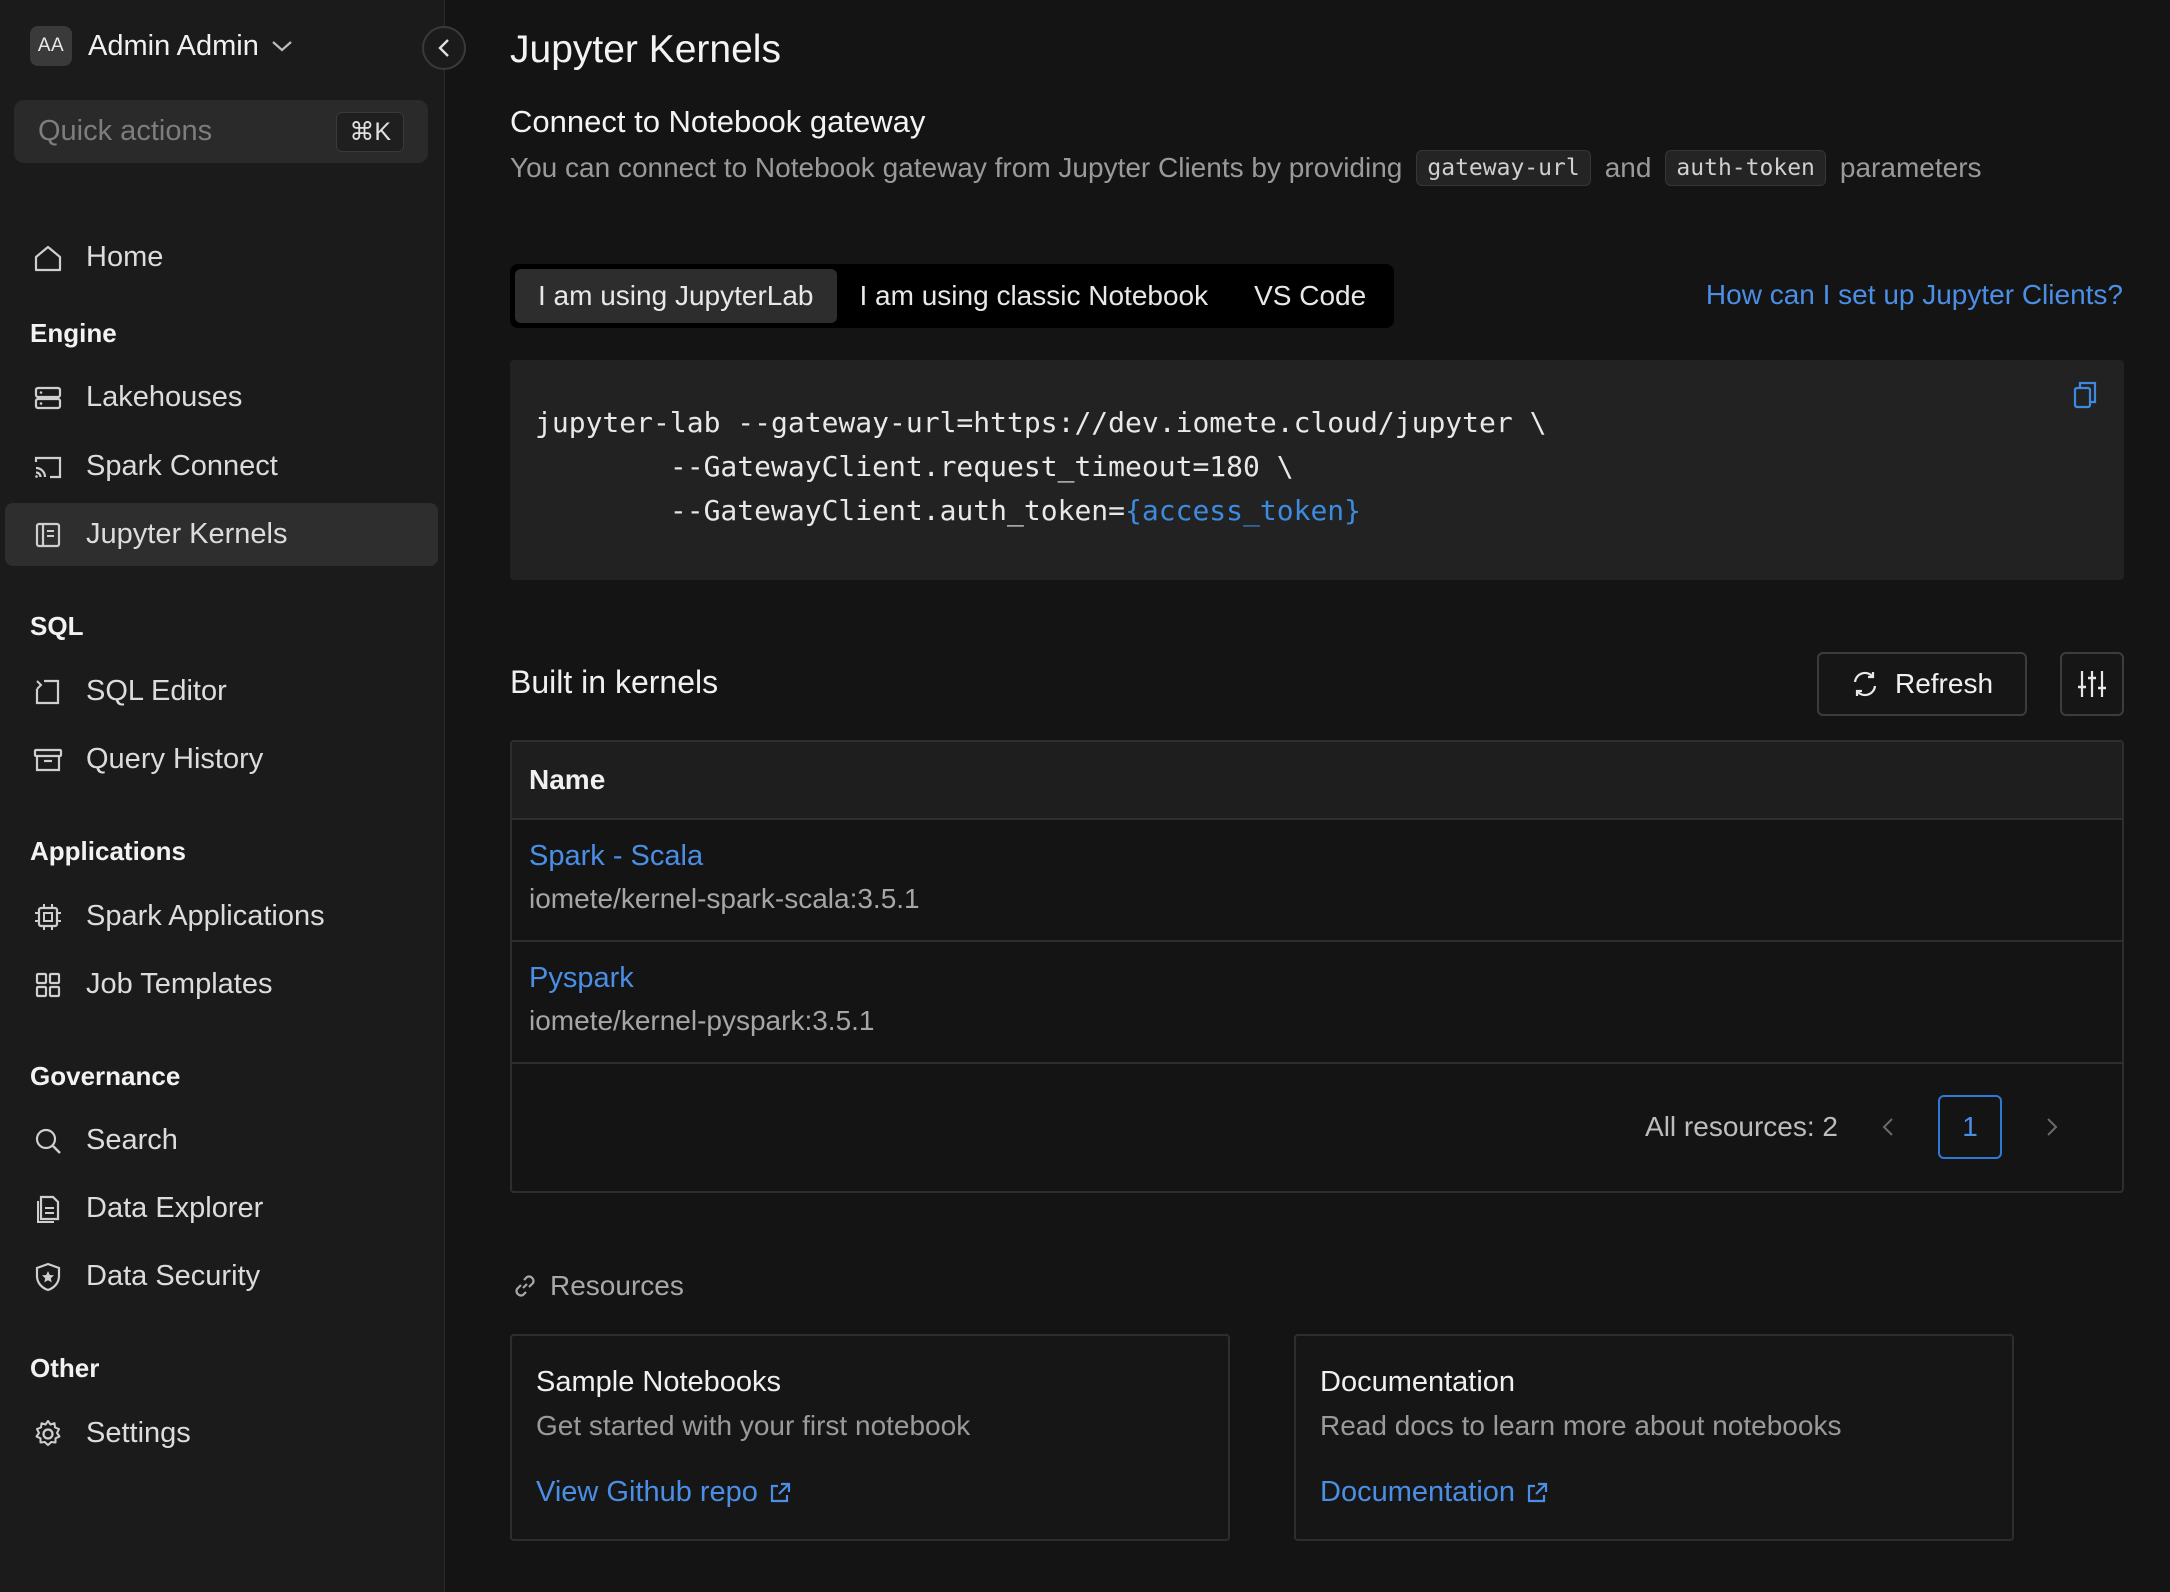 The image size is (2170, 1592). I want to click on resources-title: Resources, so click(597, 1286).